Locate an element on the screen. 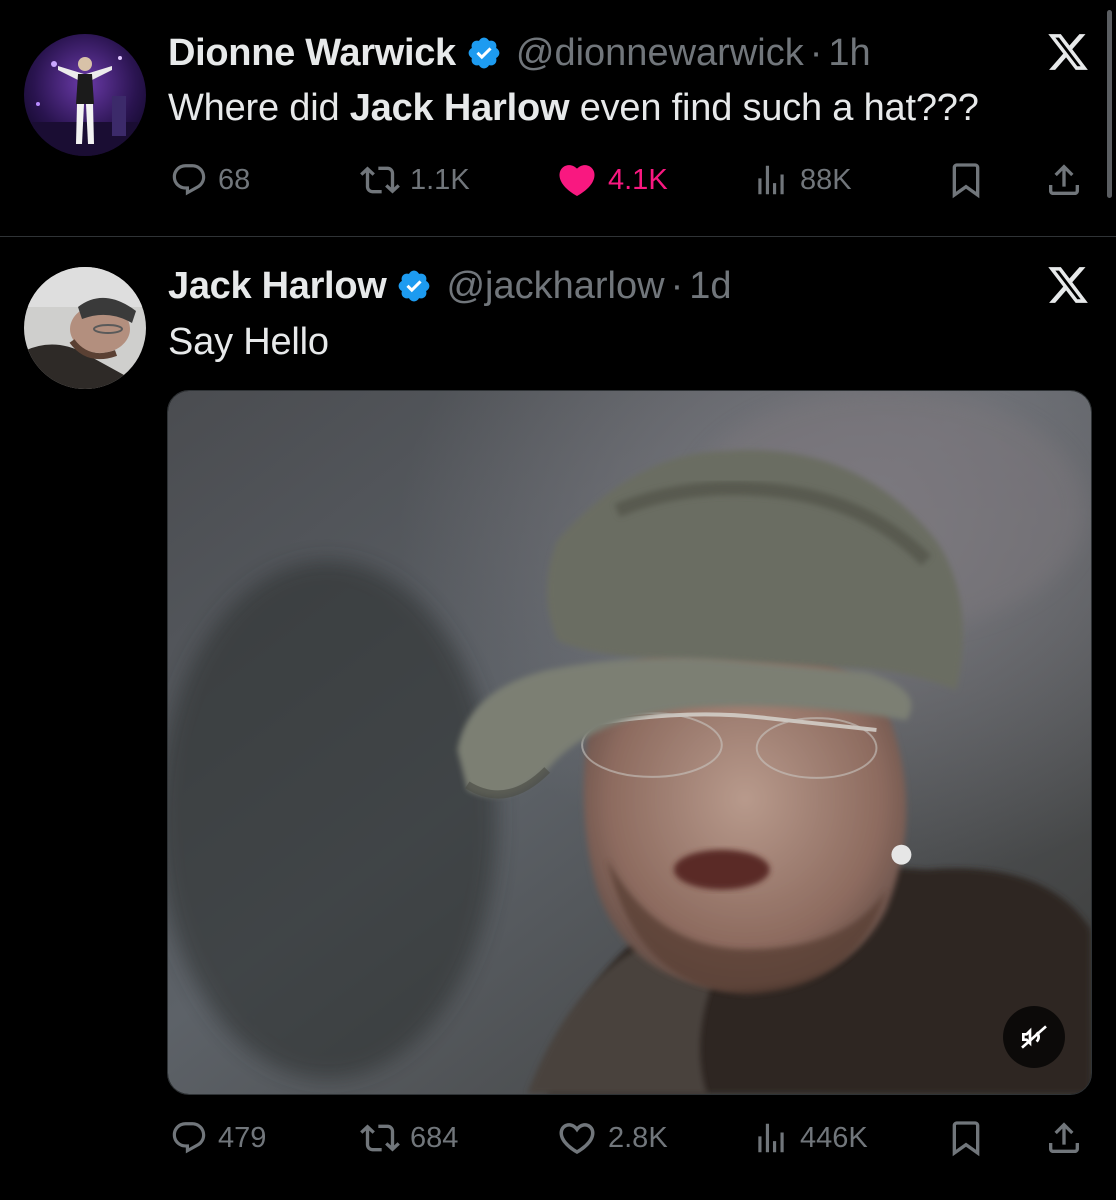  tweet-header: Jack Harlow @jackharlow · 1d is located at coordinates (450, 286).